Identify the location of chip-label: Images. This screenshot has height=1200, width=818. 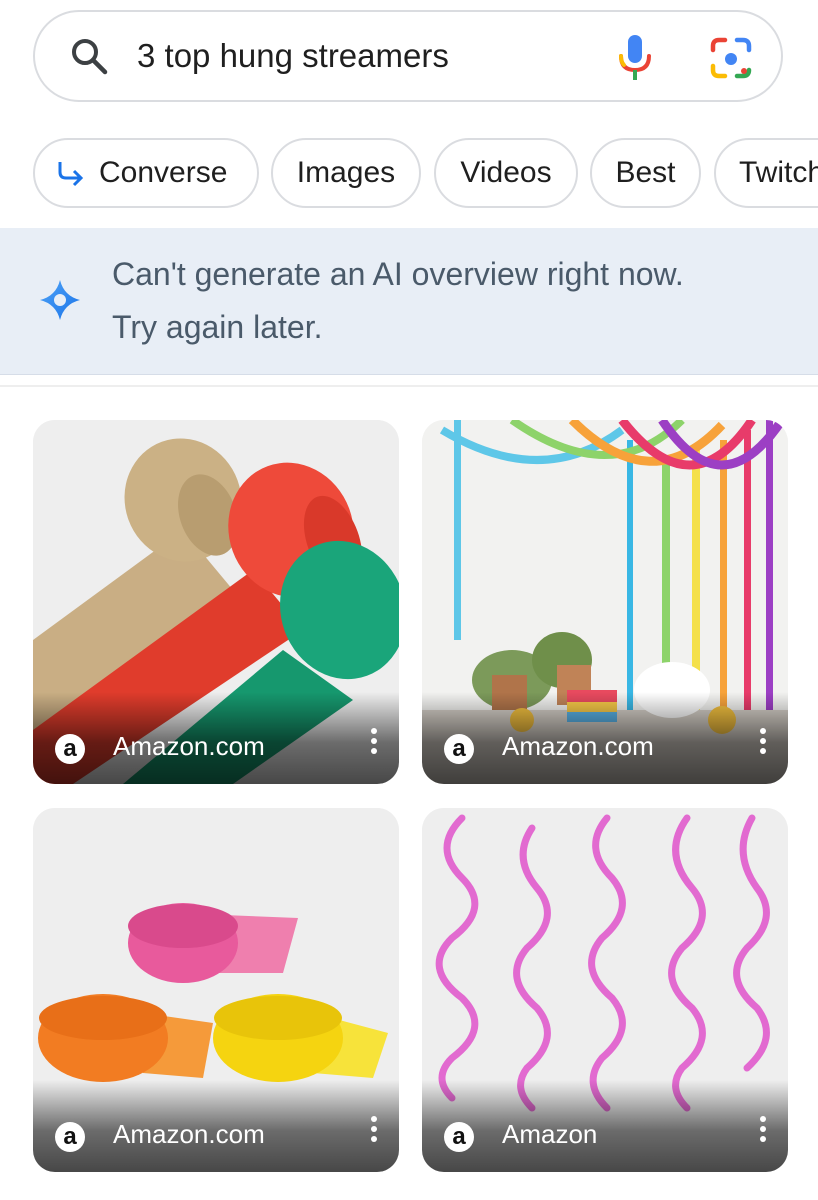
(346, 172).